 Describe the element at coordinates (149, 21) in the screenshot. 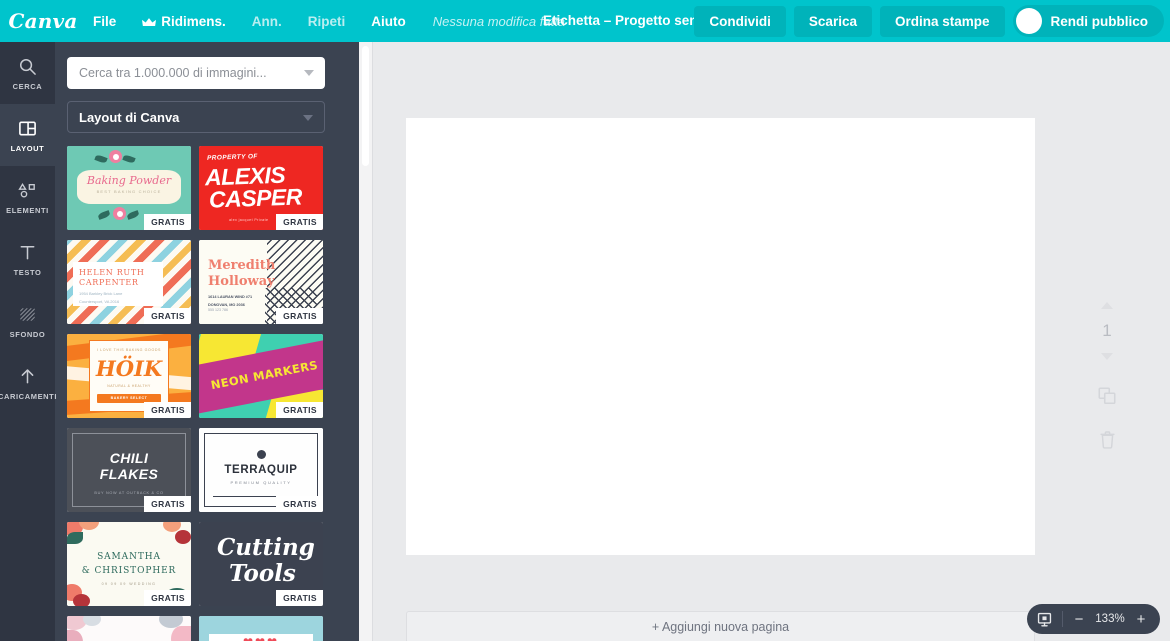

I see `crown-icon` at that location.